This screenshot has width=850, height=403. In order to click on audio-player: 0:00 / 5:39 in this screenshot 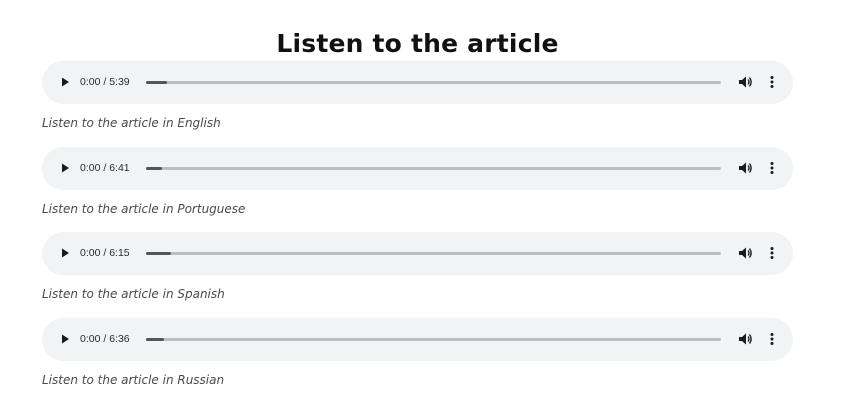, I will do `click(417, 82)`.